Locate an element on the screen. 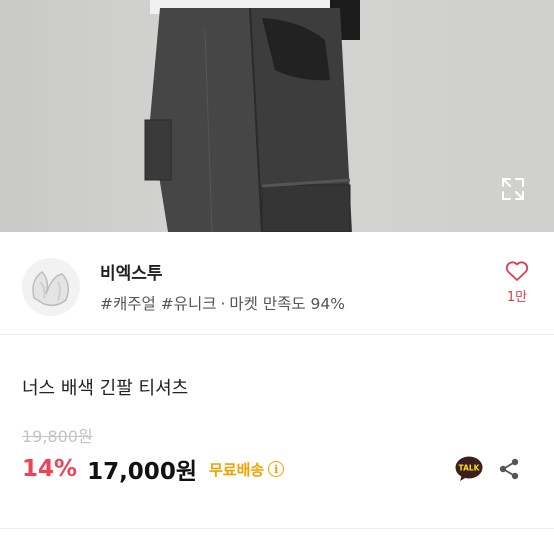 This screenshot has width=554, height=554. free-shipping-label: 무료배송 is located at coordinates (236, 469).